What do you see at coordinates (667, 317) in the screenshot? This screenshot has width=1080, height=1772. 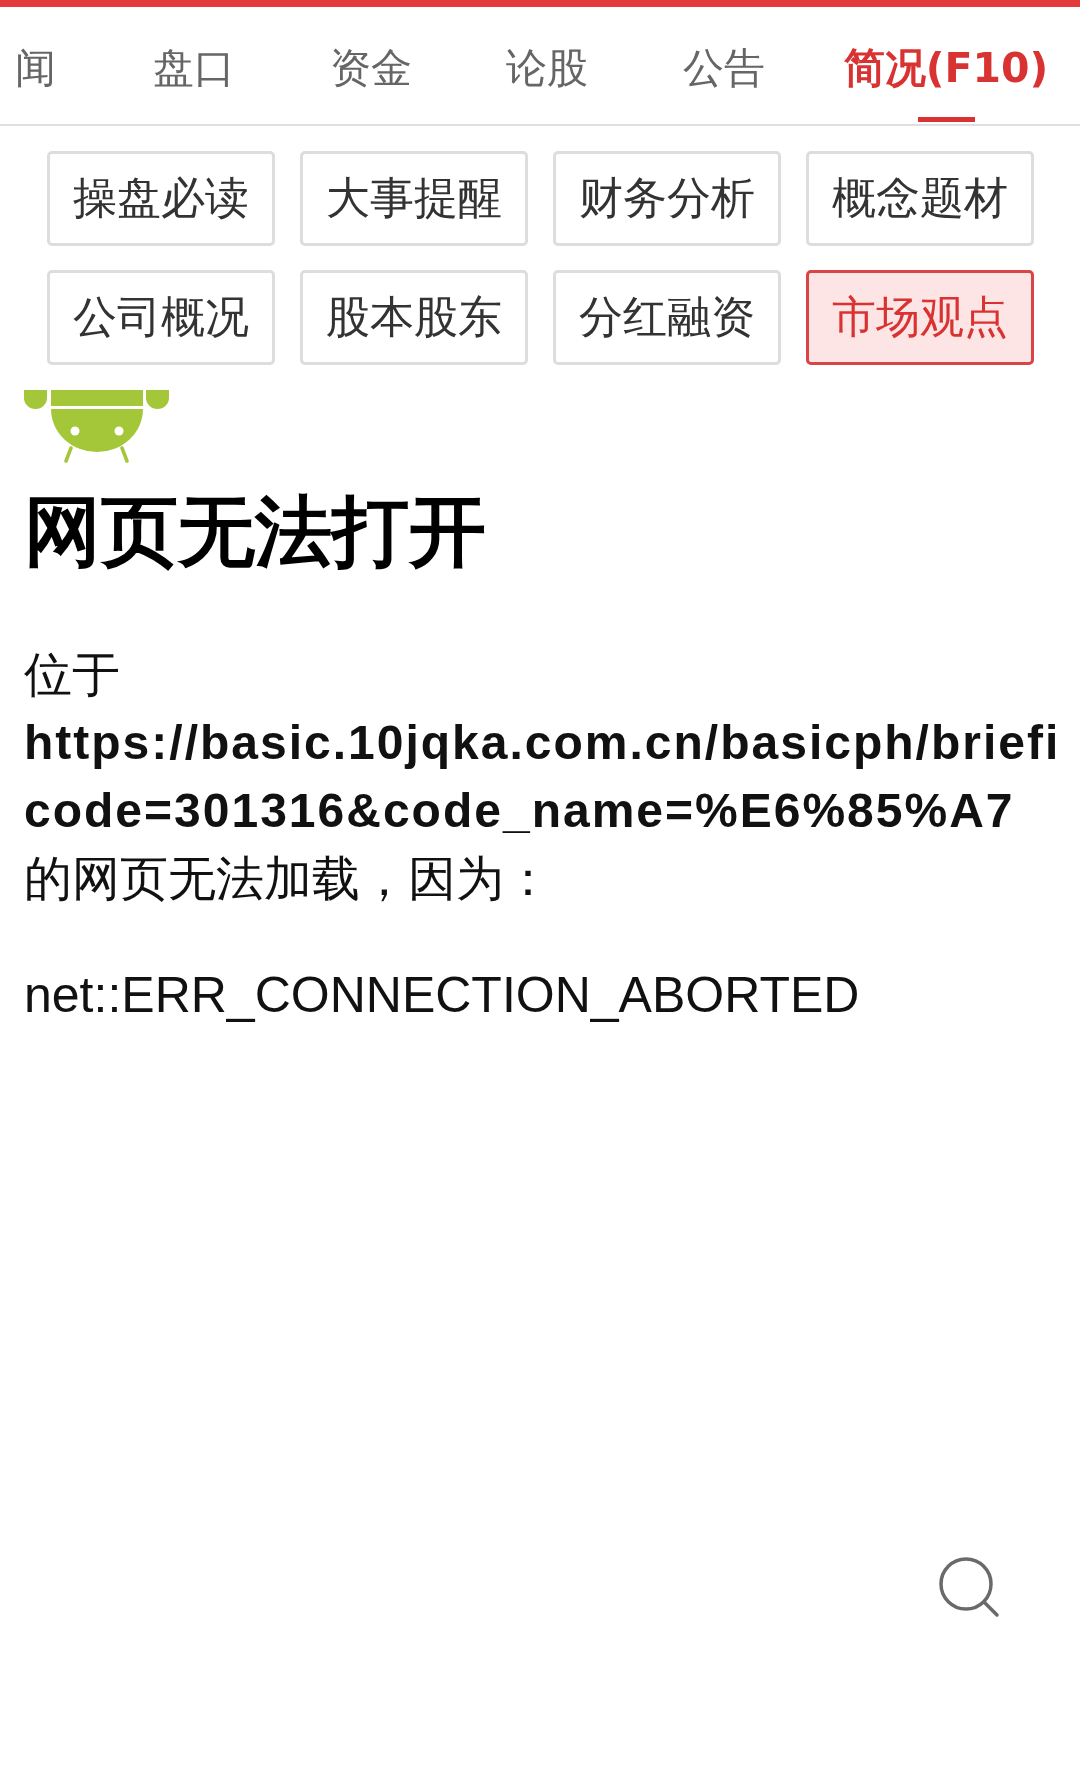 I see `sub-tab: 分红融资` at bounding box center [667, 317].